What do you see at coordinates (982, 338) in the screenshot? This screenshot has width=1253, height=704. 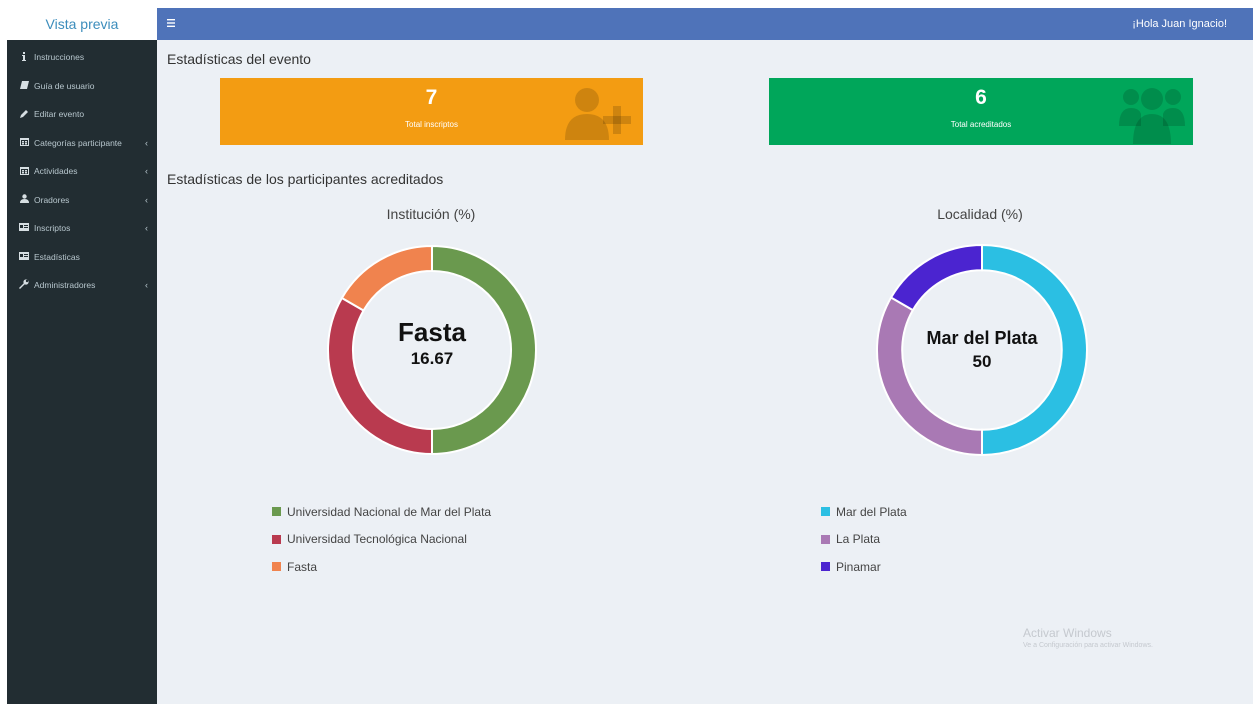 I see `chart-localidad-center-label: Mar del Plata` at bounding box center [982, 338].